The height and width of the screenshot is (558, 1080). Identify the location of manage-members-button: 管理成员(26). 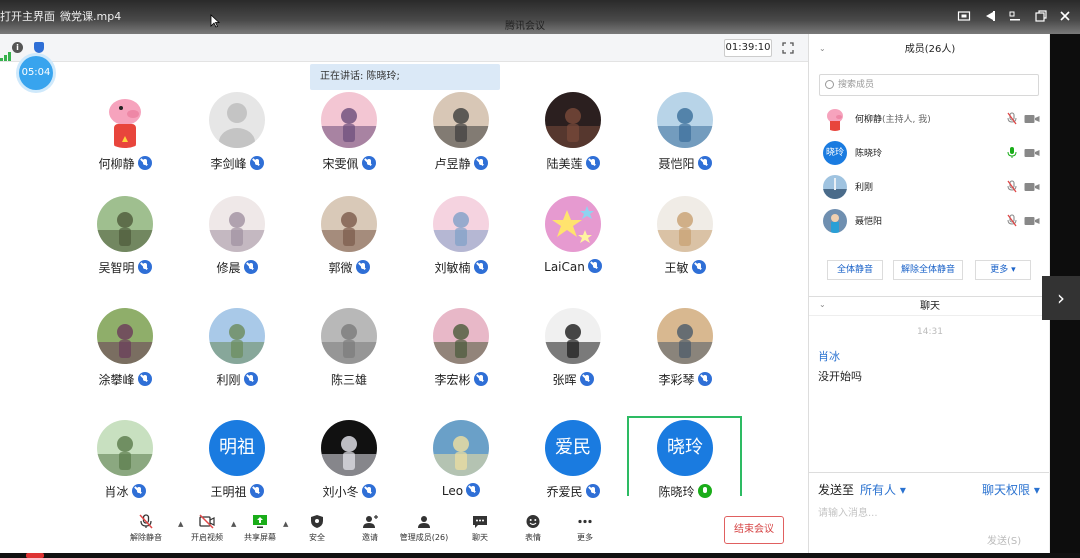
(424, 528).